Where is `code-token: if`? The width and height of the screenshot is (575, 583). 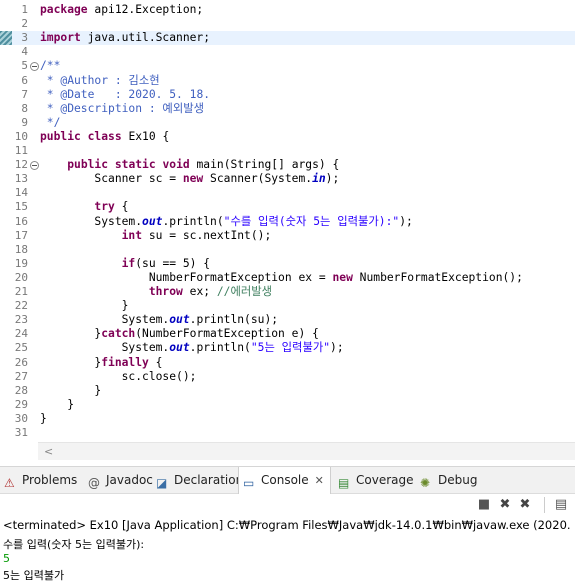
code-token: if is located at coordinates (128, 263).